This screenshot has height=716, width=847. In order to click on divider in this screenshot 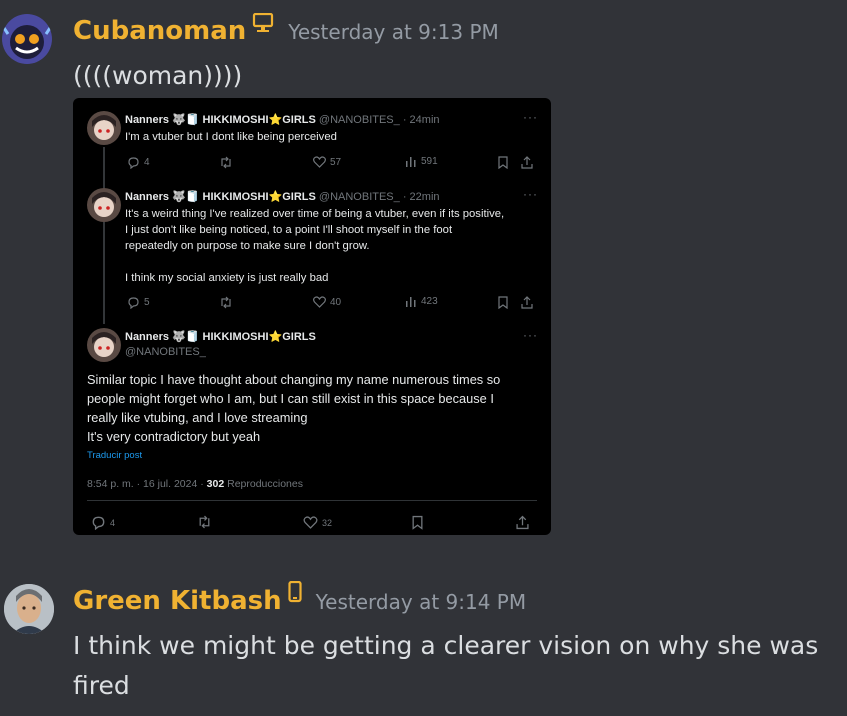, I will do `click(312, 500)`.